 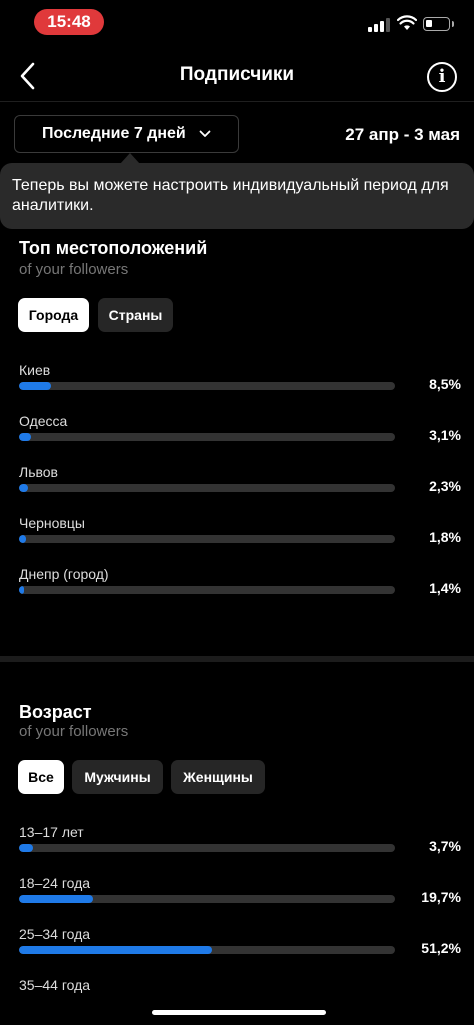 I want to click on location-row: Днепр (город) 1,4%, so click(x=240, y=587).